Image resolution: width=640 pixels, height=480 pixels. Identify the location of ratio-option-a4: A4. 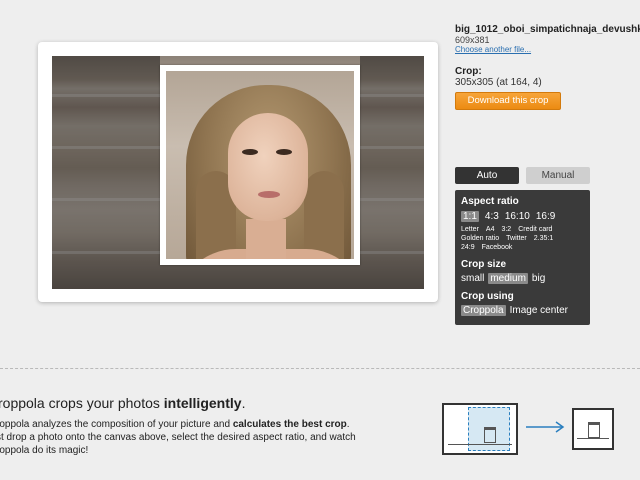
(490, 229).